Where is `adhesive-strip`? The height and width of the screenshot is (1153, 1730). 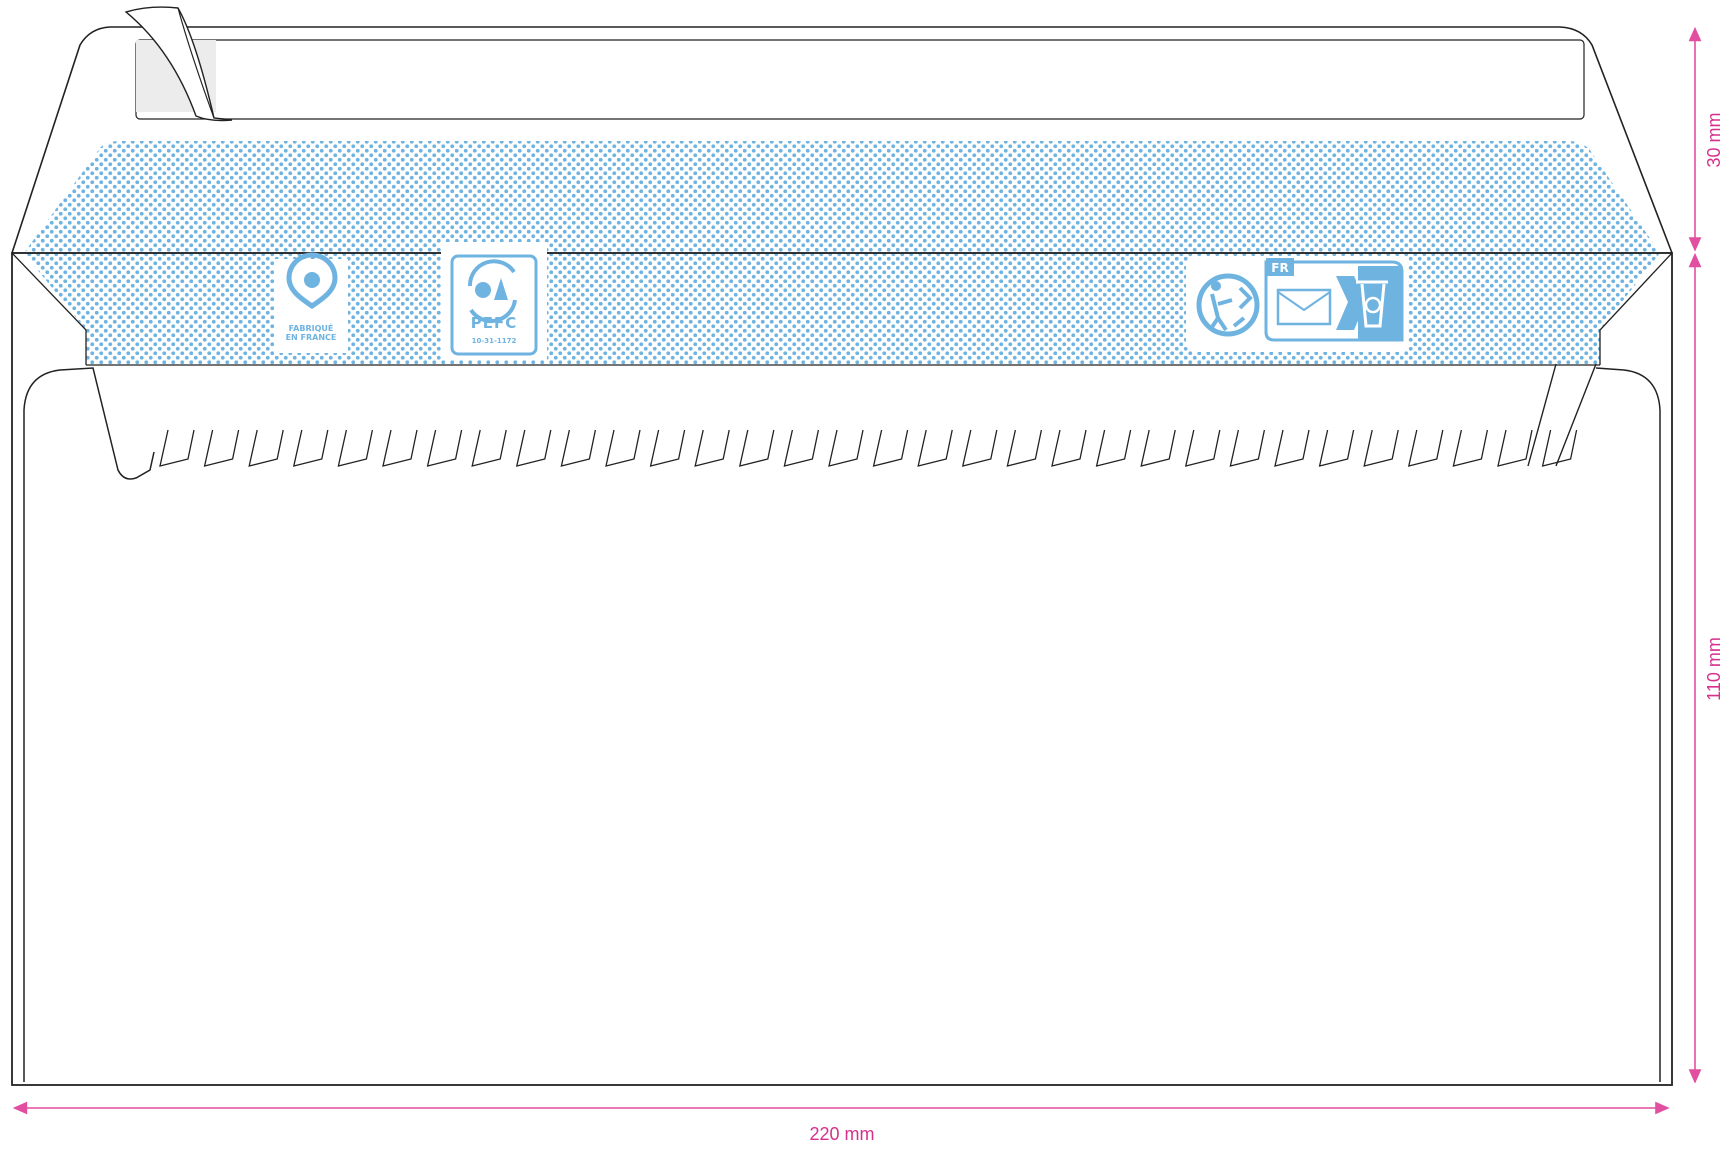 adhesive-strip is located at coordinates (860, 79).